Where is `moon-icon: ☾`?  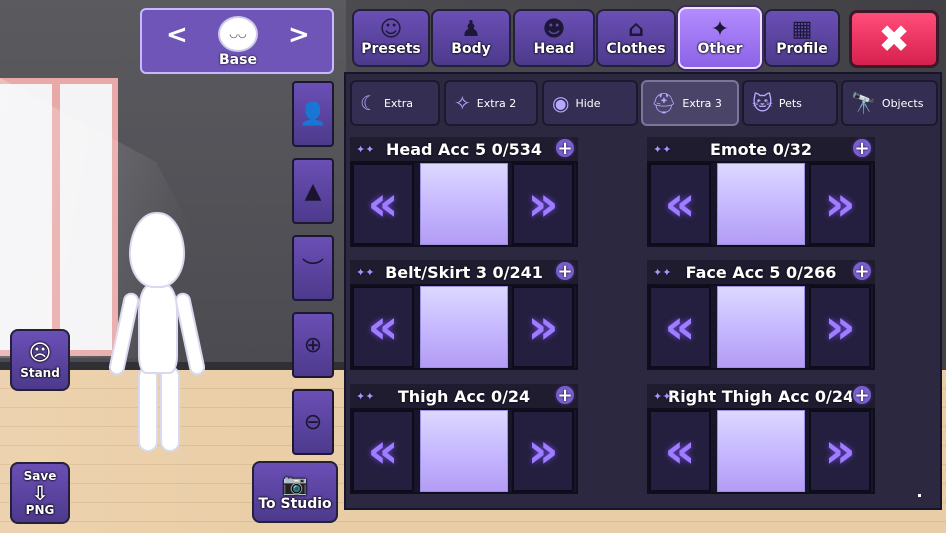
moon-icon: ☾ is located at coordinates (369, 103).